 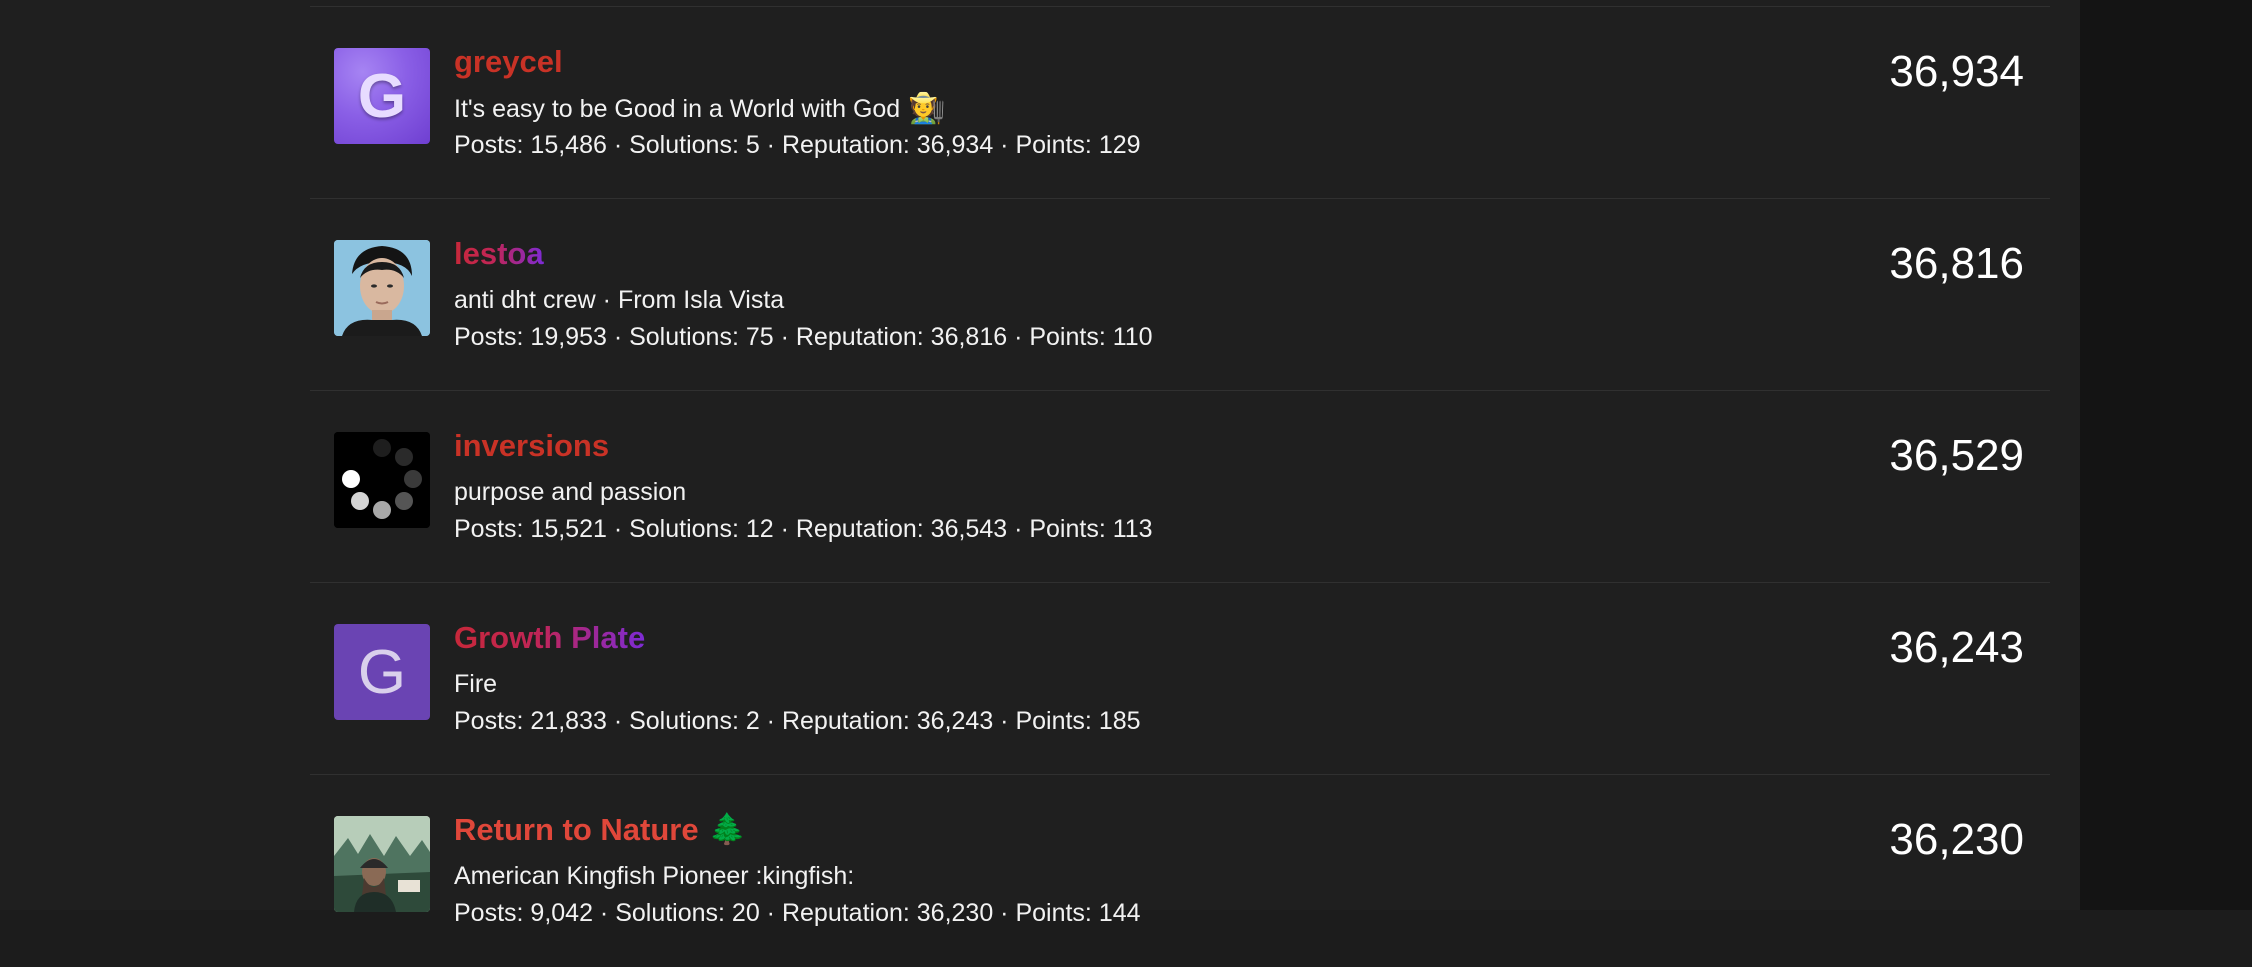 I want to click on username-text: inversions, so click(x=532, y=445).